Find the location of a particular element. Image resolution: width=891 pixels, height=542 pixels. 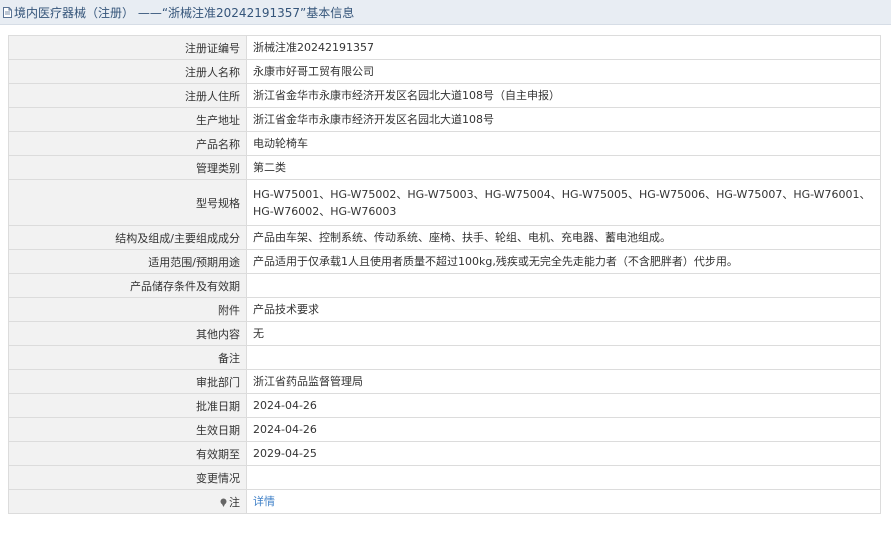

table-row: 附件 产品技术要求 is located at coordinates (444, 309).